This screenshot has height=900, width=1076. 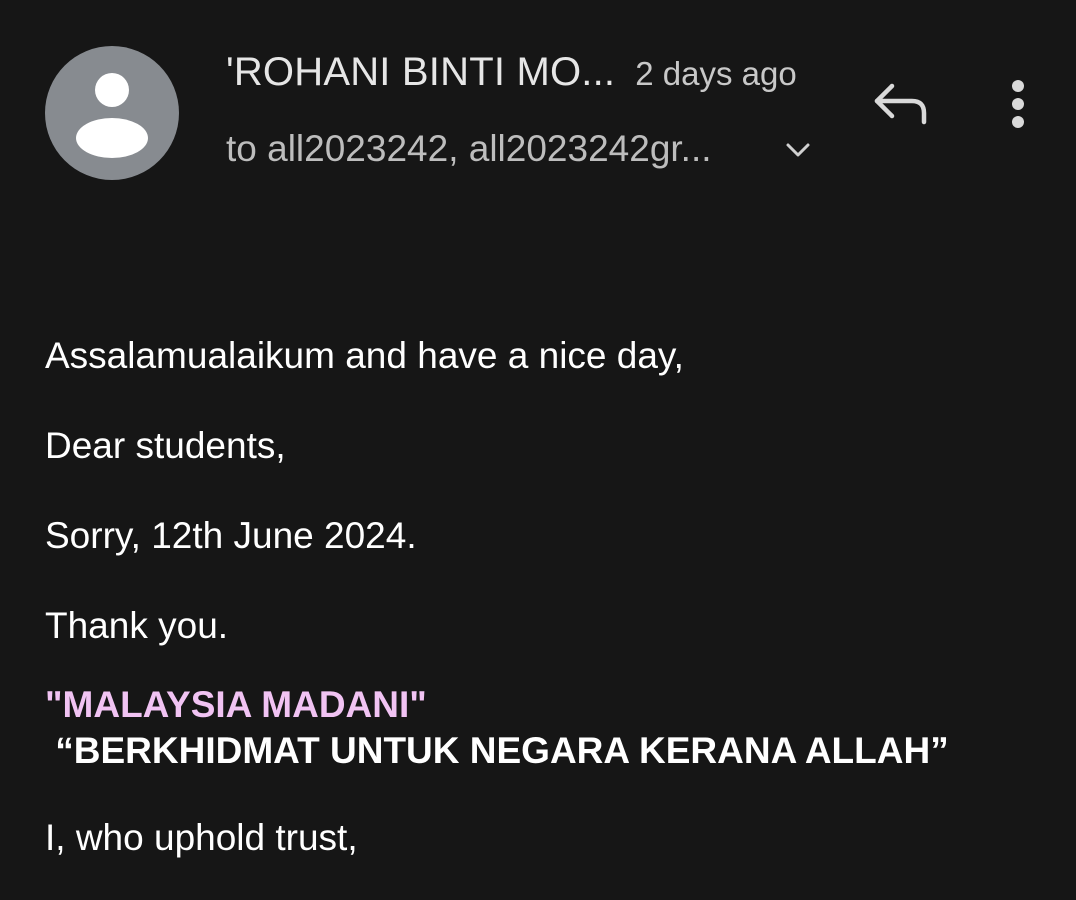 I want to click on chevron-down-icon, so click(x=798, y=150).